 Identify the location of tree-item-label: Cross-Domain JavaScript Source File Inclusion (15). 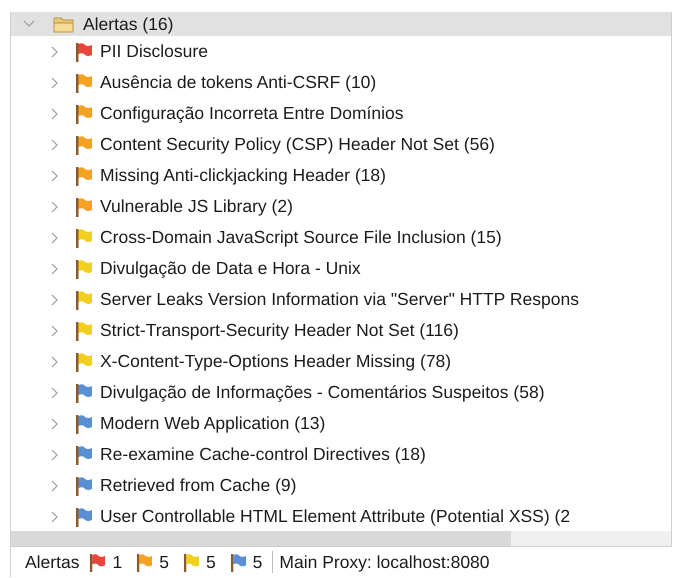
(301, 237).